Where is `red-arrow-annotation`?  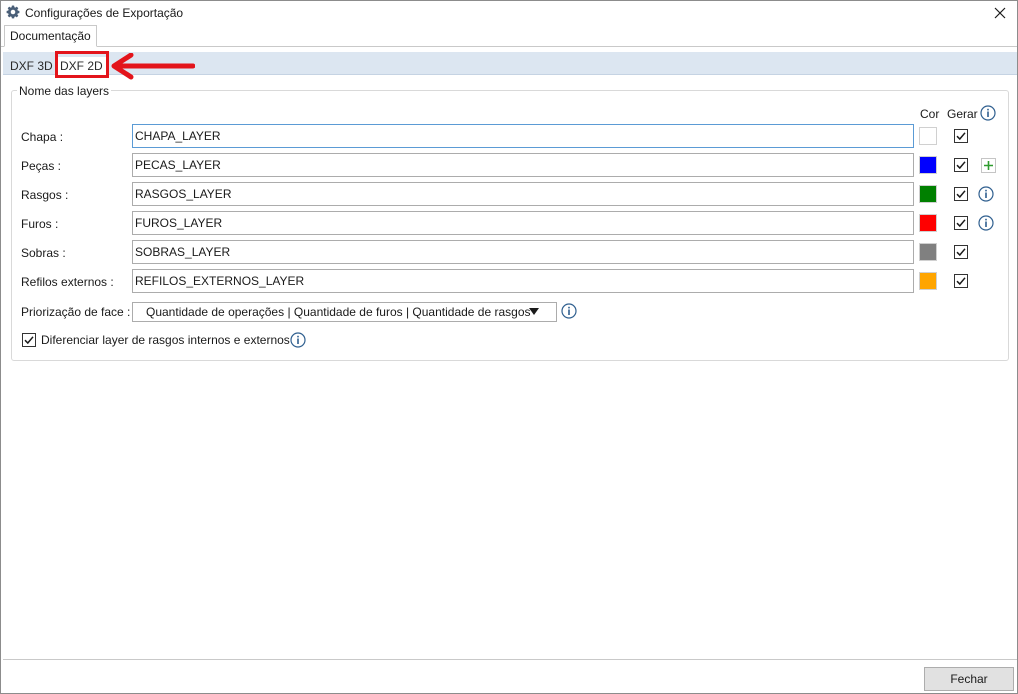
red-arrow-annotation is located at coordinates (153, 66).